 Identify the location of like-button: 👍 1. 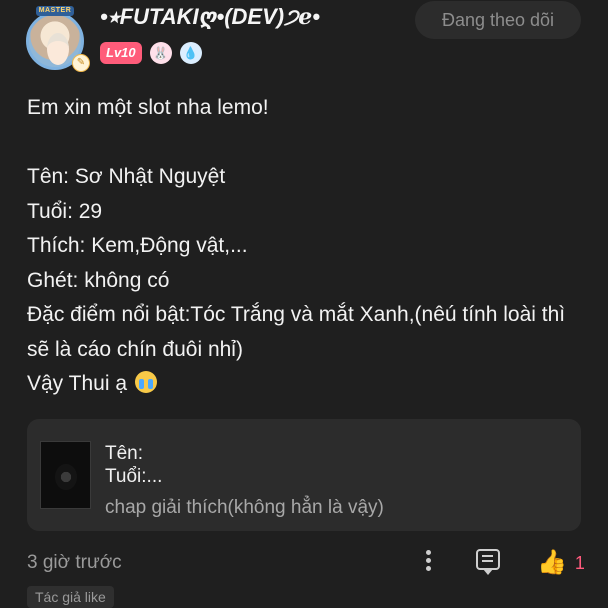
(561, 563).